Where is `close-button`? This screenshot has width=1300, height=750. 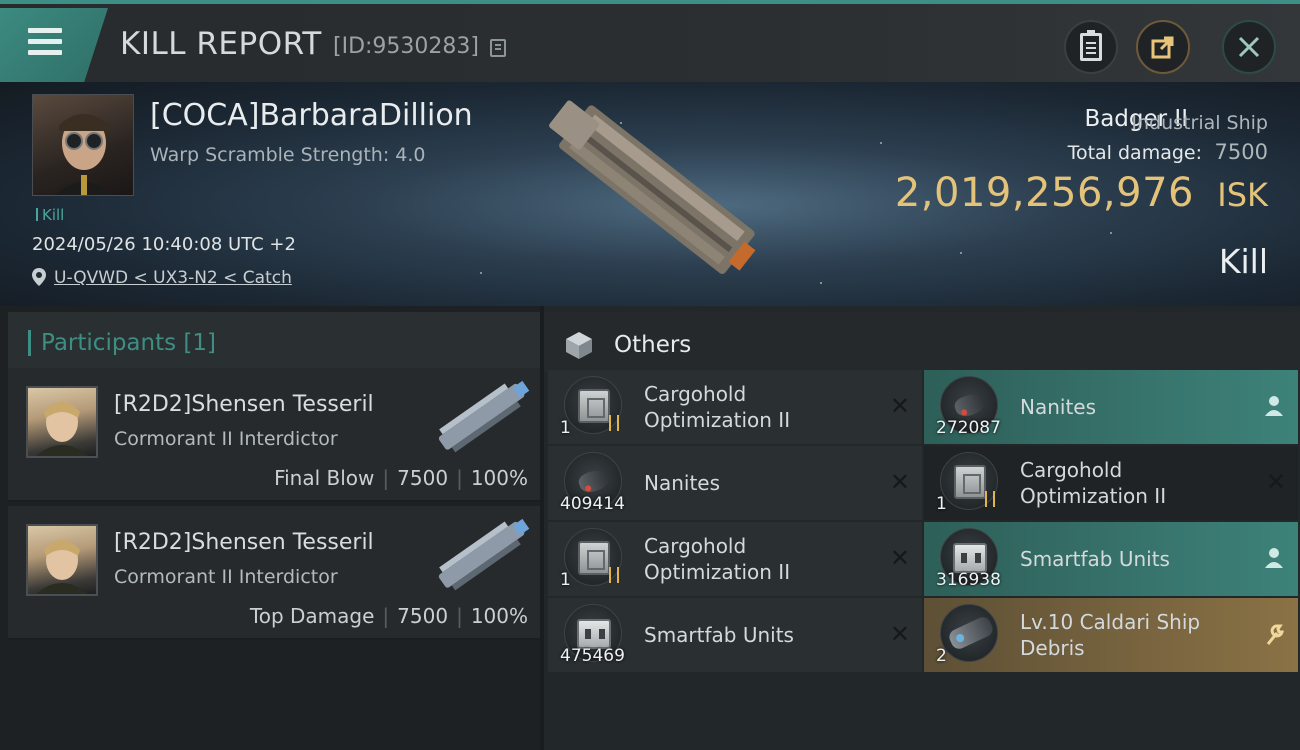
close-button is located at coordinates (1249, 47).